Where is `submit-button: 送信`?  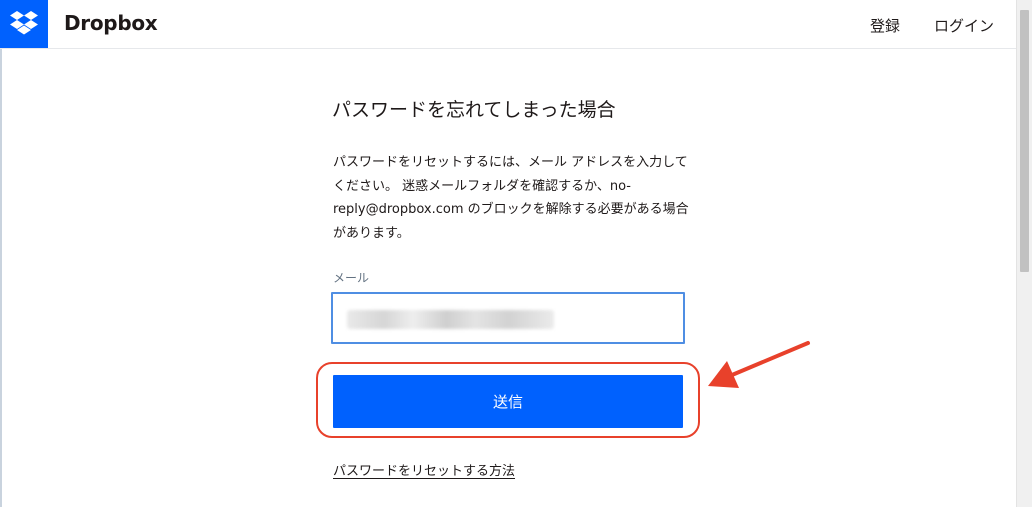
submit-button: 送信 is located at coordinates (508, 401).